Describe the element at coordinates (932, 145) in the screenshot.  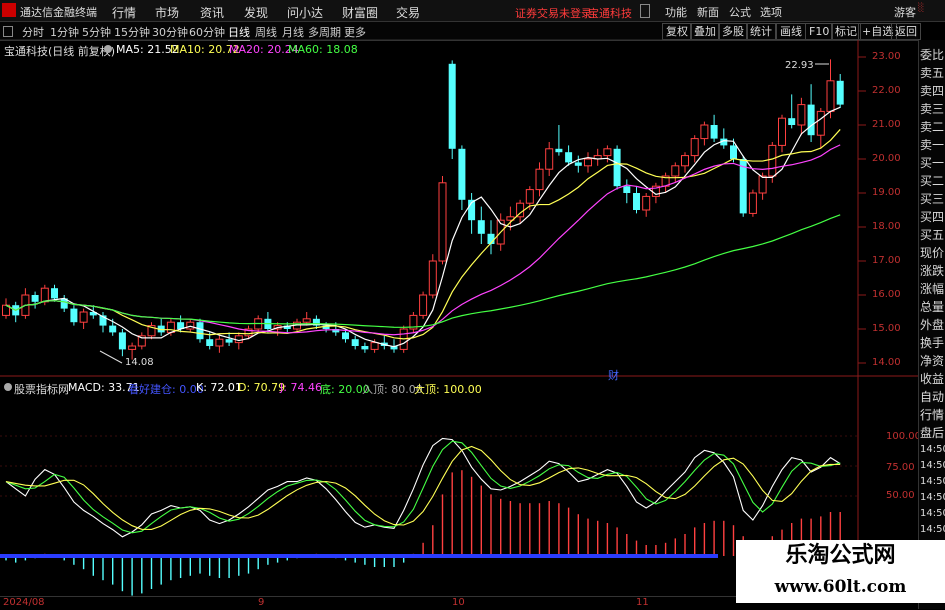
I see `panel-sell1: 卖一` at that location.